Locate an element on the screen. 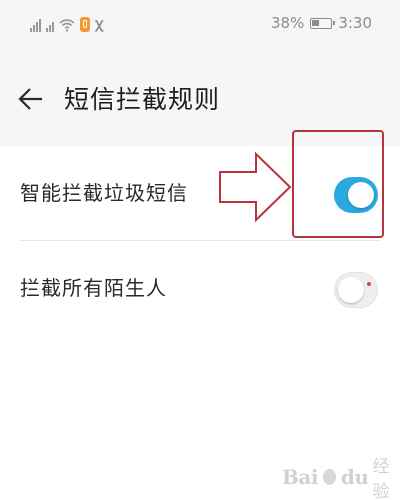 The height and width of the screenshot is (500, 400). signal-icon is located at coordinates (35, 24).